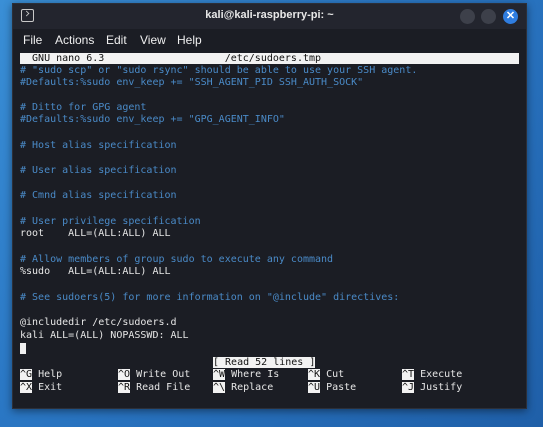 This screenshot has width=543, height=427. What do you see at coordinates (269, 40) in the screenshot?
I see `menu-bar: File Actions Edit View Help` at bounding box center [269, 40].